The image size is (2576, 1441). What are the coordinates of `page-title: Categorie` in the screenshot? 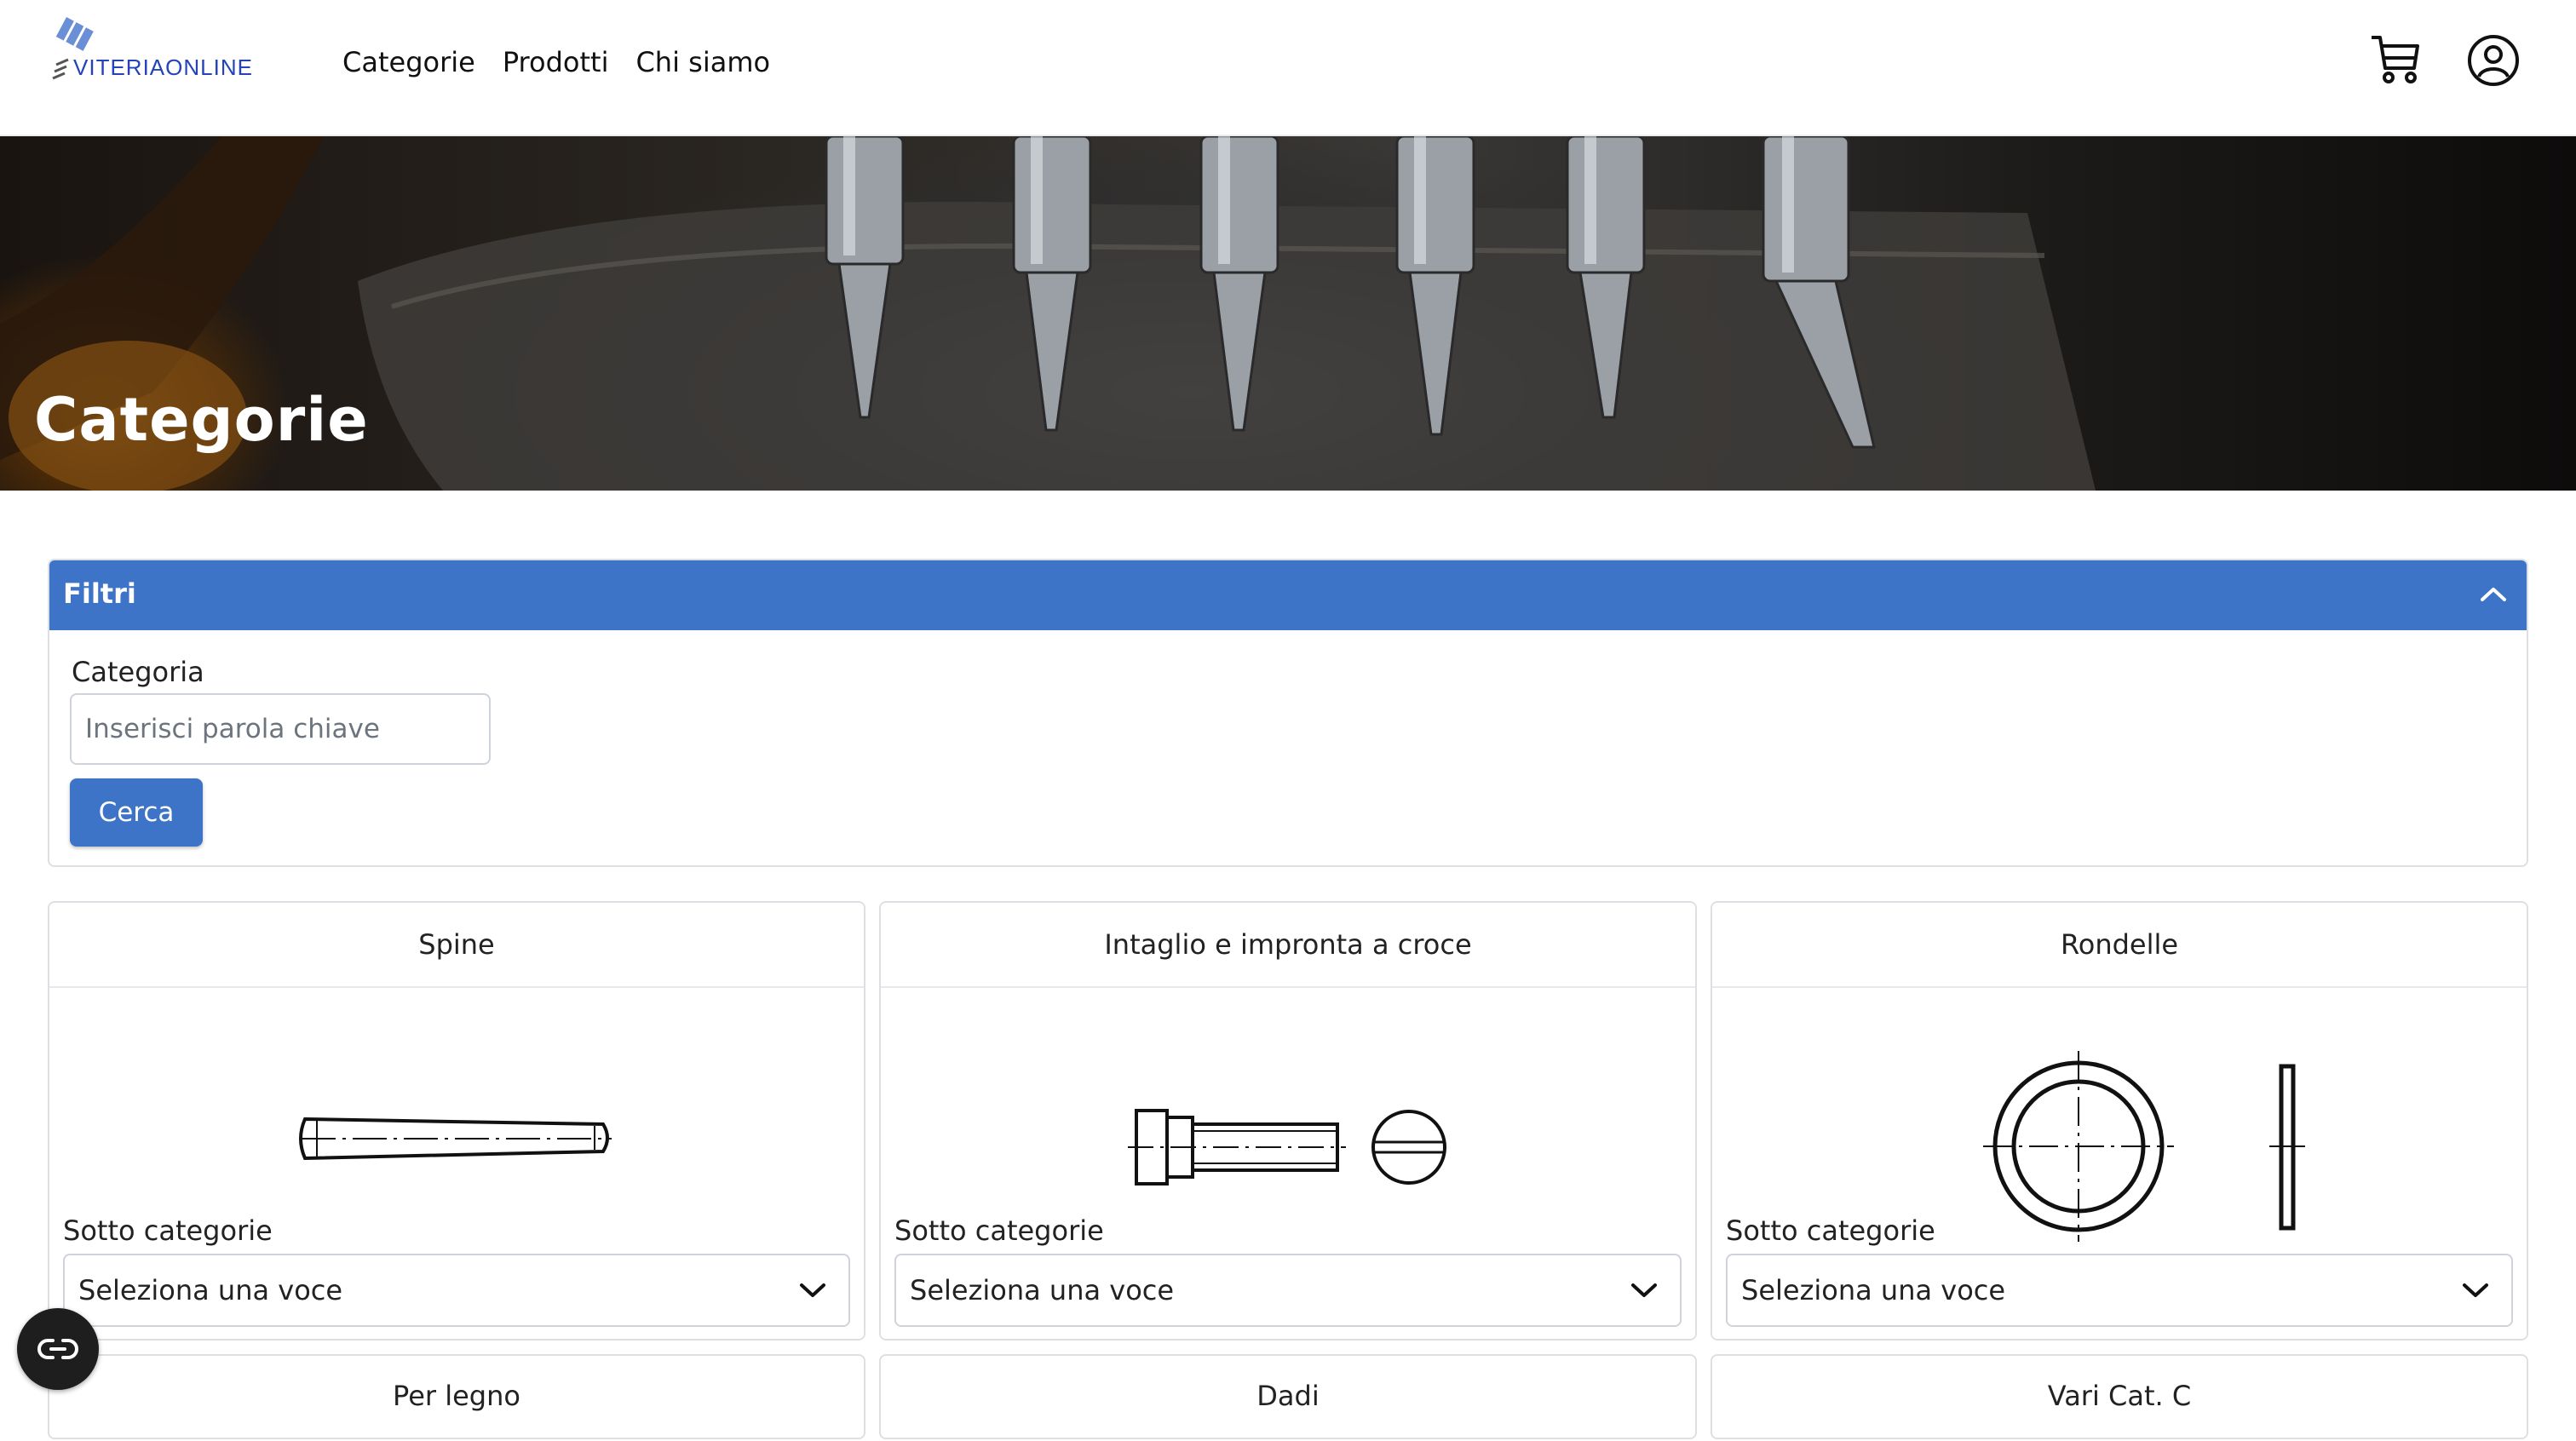 It's located at (202, 420).